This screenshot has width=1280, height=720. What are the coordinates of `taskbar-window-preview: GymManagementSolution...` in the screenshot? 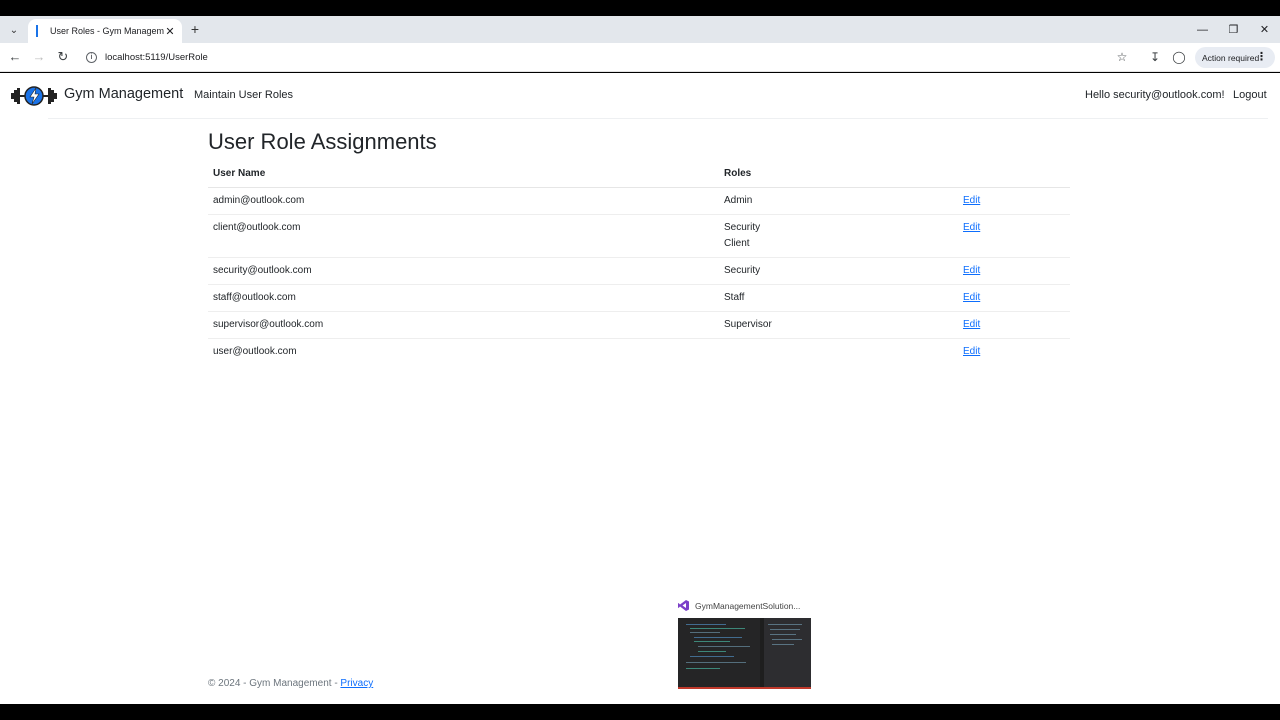 It's located at (745, 645).